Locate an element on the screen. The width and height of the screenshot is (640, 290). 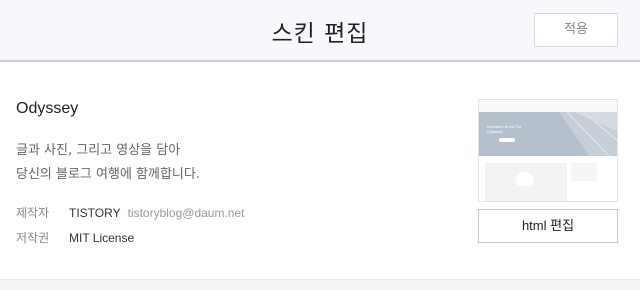
apply-button: 적용 is located at coordinates (576, 30).